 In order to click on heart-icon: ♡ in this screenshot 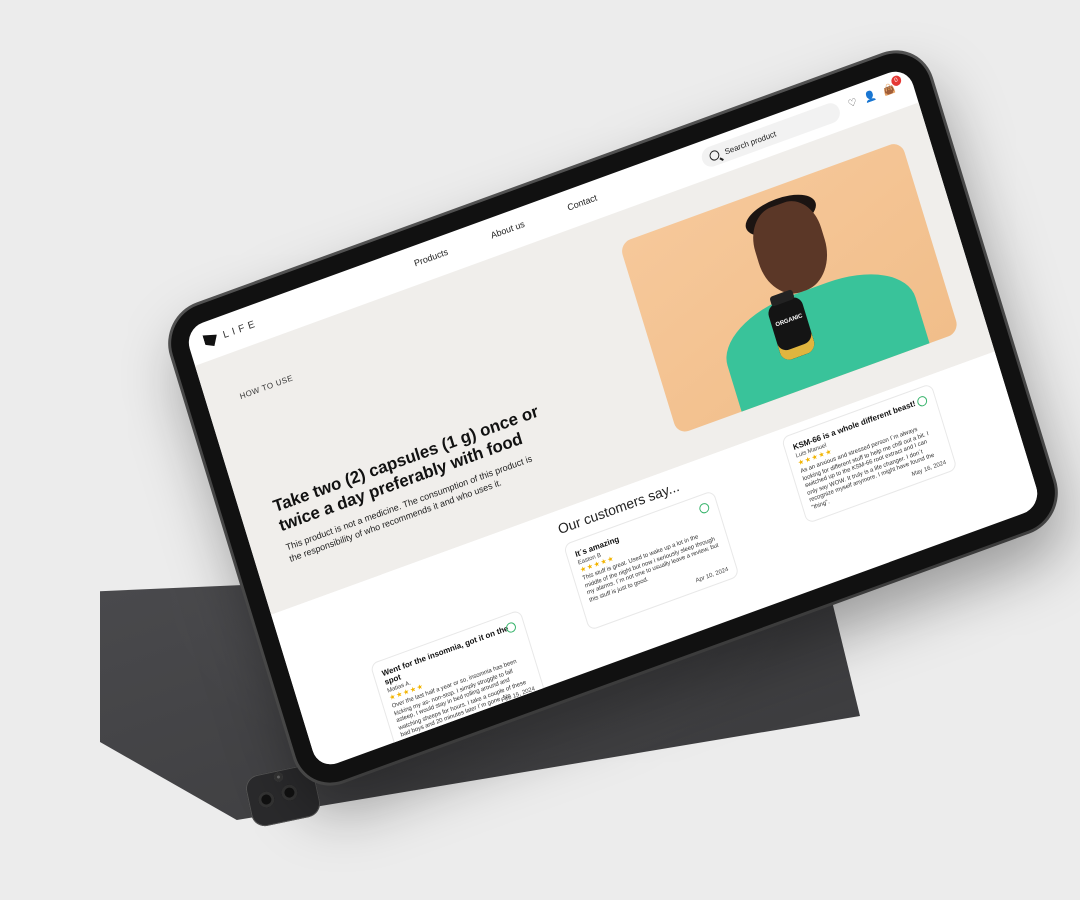, I will do `click(853, 104)`.